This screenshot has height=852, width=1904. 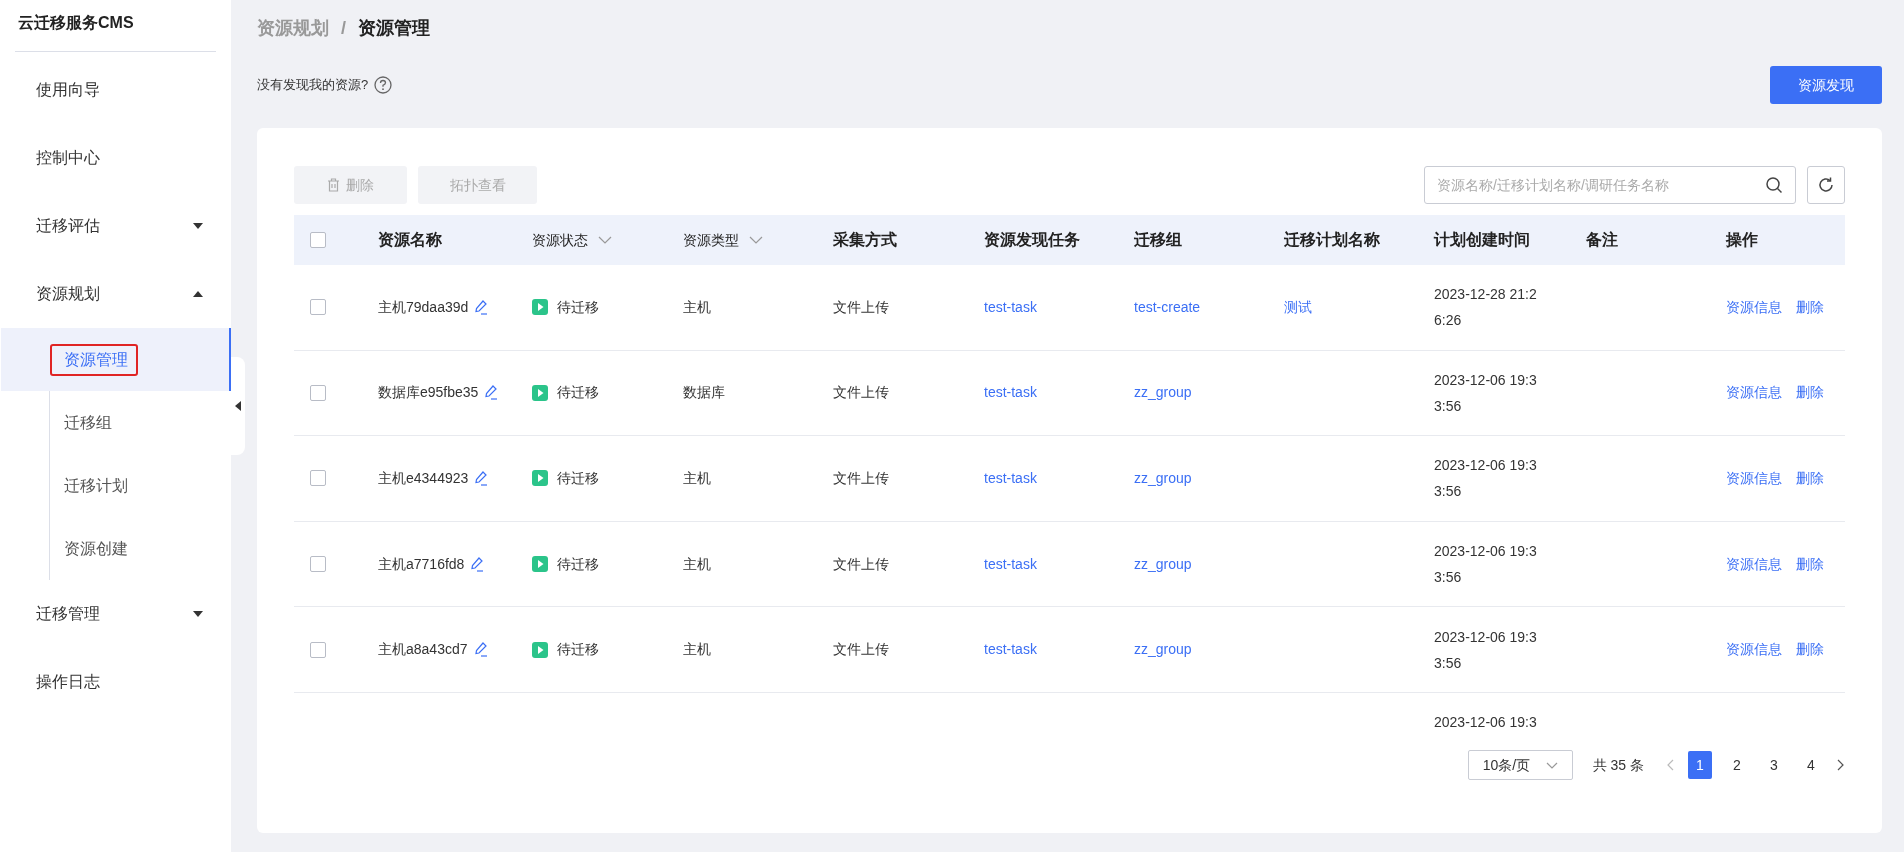 What do you see at coordinates (198, 614) in the screenshot?
I see `caret-icon` at bounding box center [198, 614].